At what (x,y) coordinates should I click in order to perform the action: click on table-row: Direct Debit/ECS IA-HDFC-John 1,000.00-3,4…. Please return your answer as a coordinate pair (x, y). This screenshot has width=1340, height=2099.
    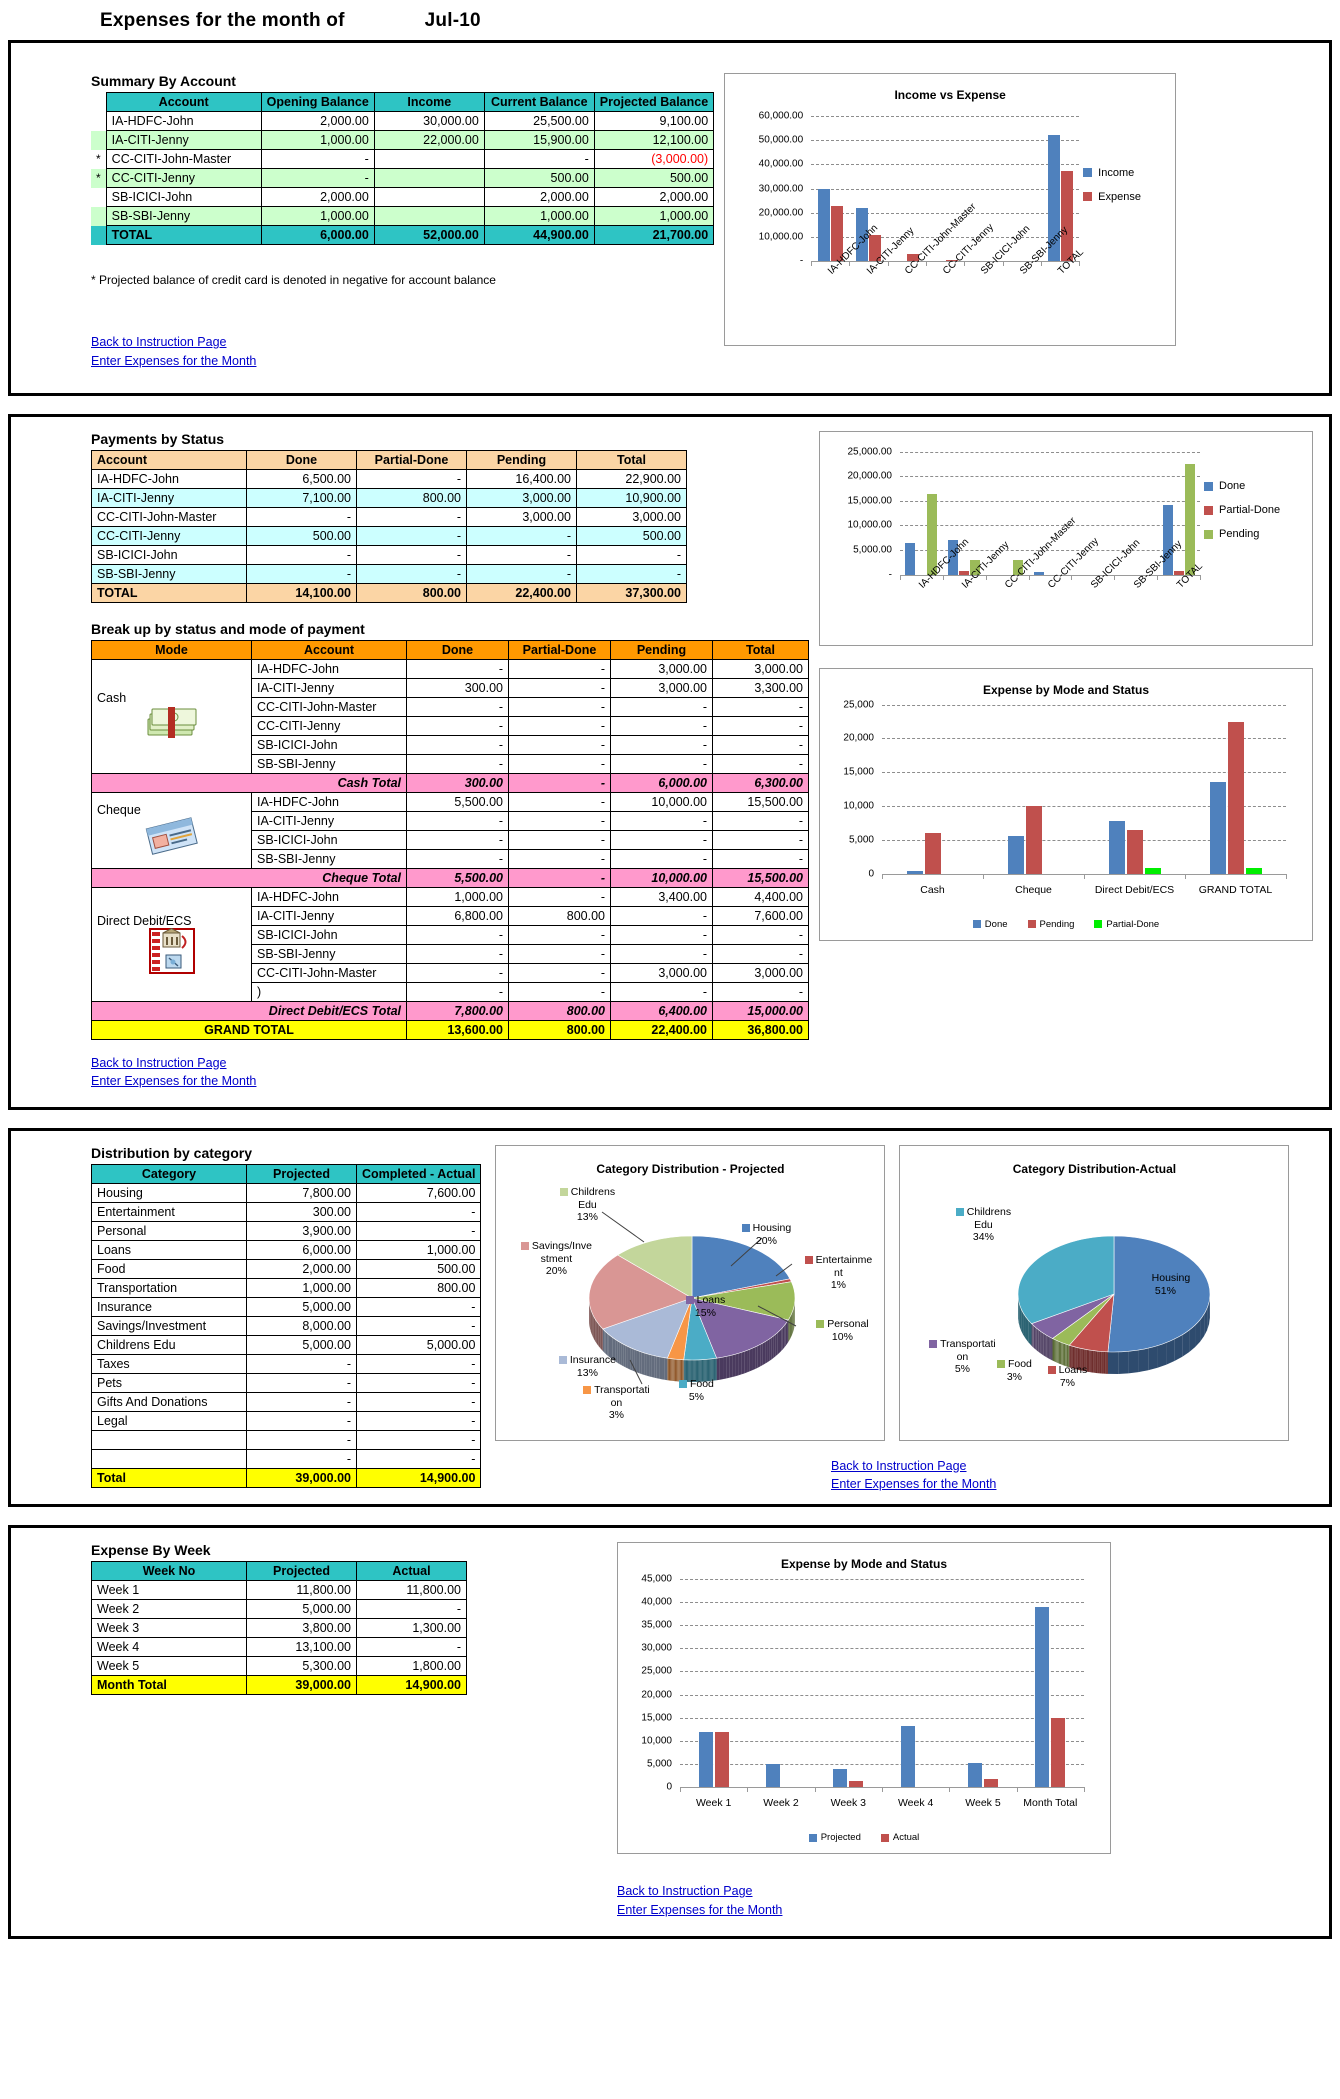
    Looking at the image, I should click on (450, 944).